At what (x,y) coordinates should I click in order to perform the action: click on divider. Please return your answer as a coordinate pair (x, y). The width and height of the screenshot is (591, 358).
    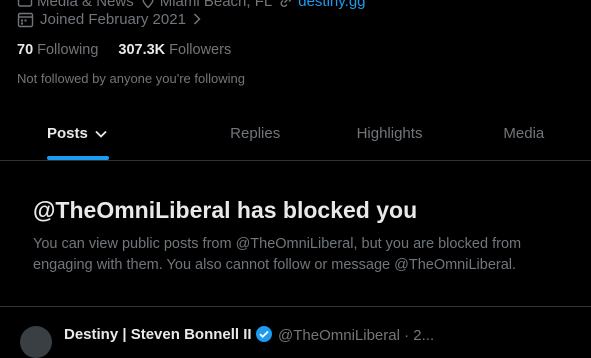
    Looking at the image, I should click on (295, 306).